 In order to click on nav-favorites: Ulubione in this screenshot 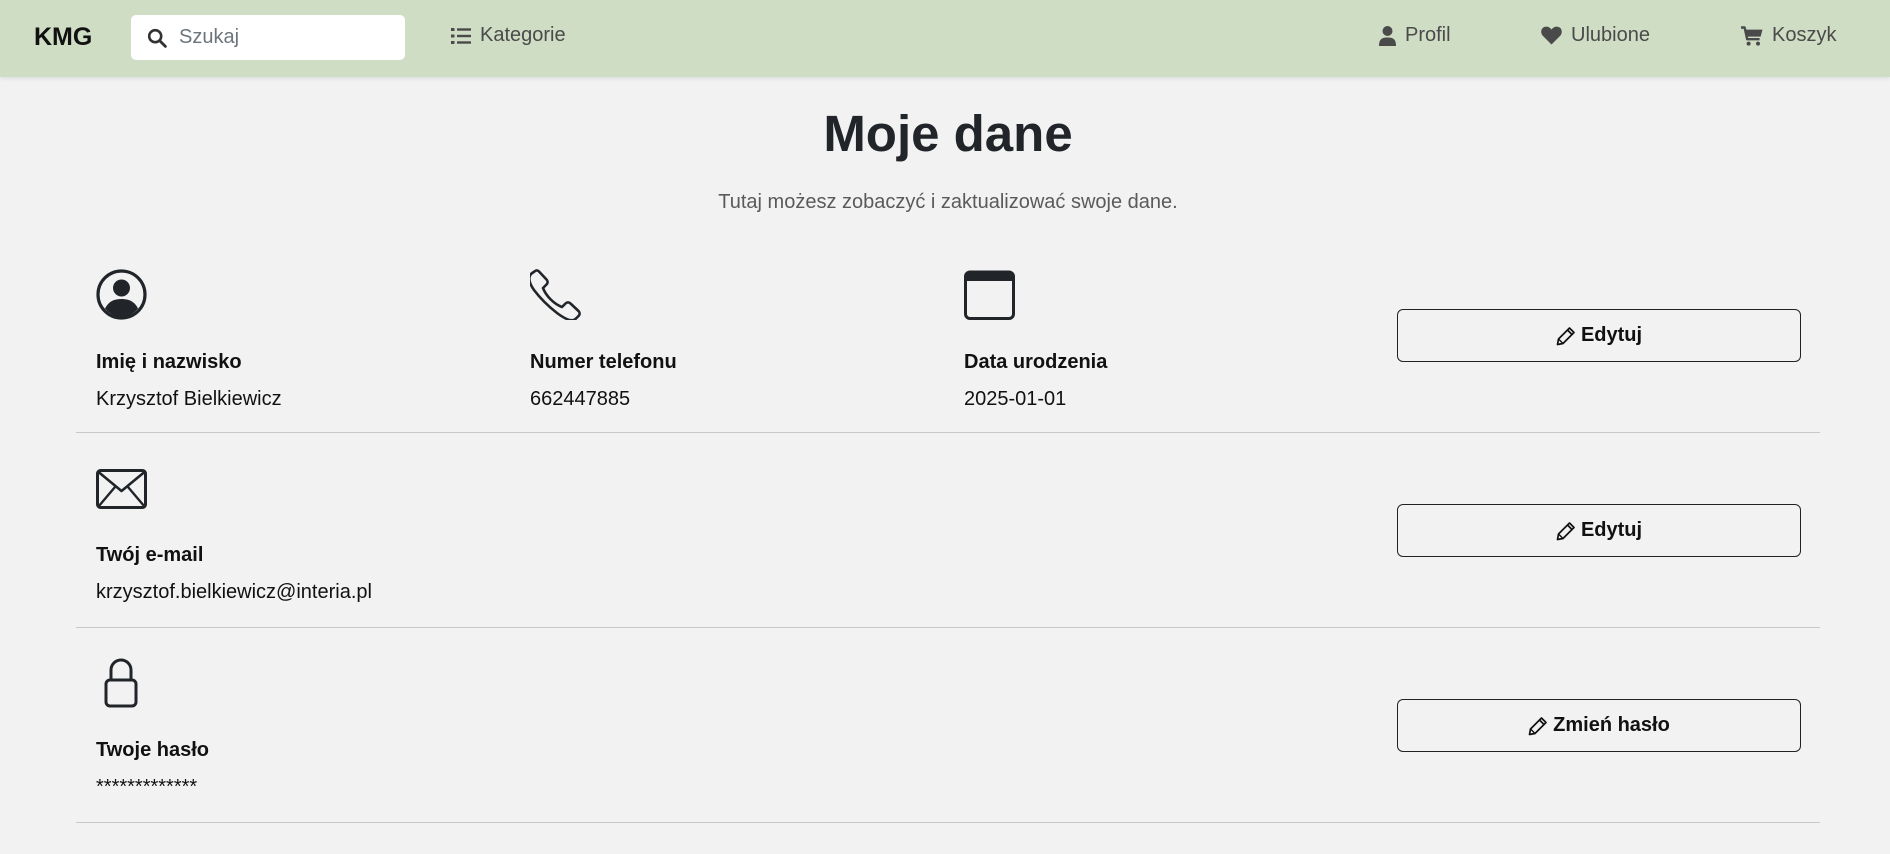, I will do `click(1595, 35)`.